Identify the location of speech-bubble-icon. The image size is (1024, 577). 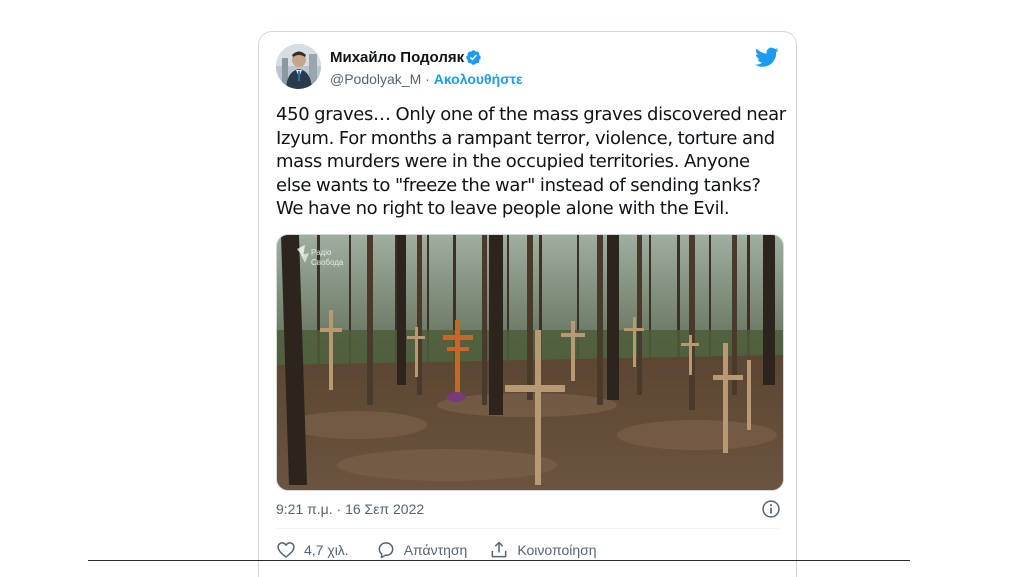
(386, 550).